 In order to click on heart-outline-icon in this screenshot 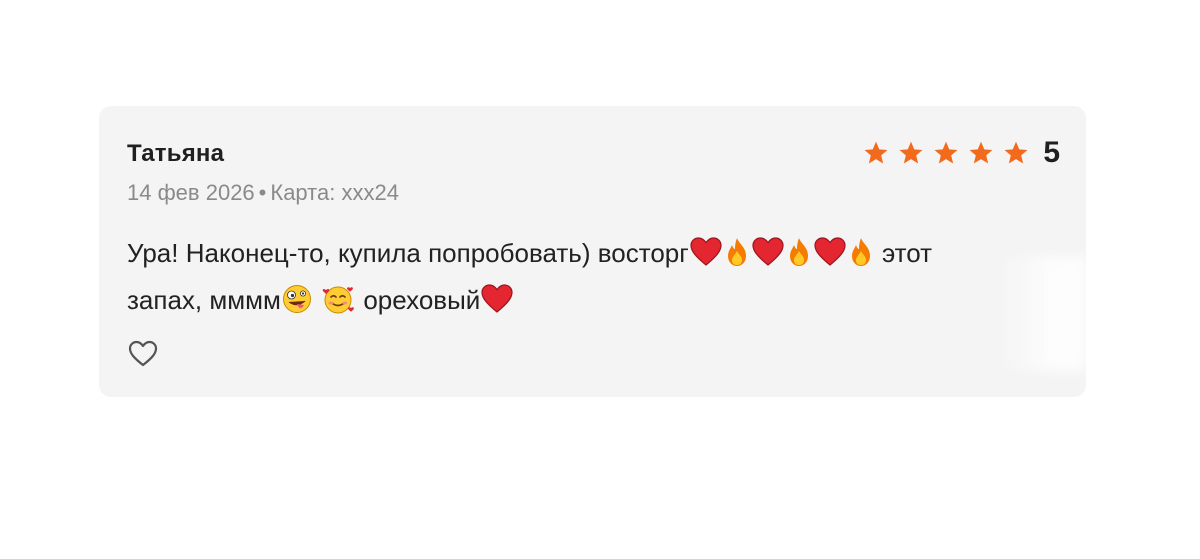, I will do `click(143, 353)`.